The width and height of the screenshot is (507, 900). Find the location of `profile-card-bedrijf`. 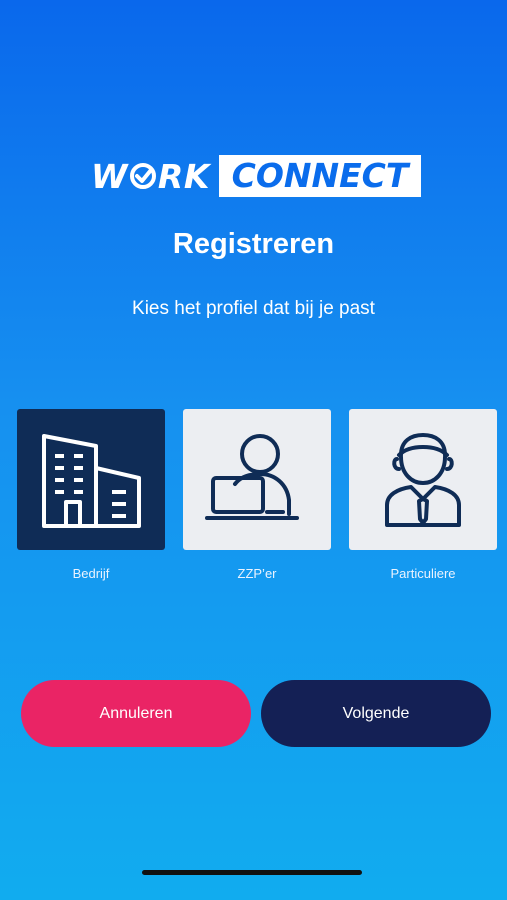

profile-card-bedrijf is located at coordinates (91, 479).